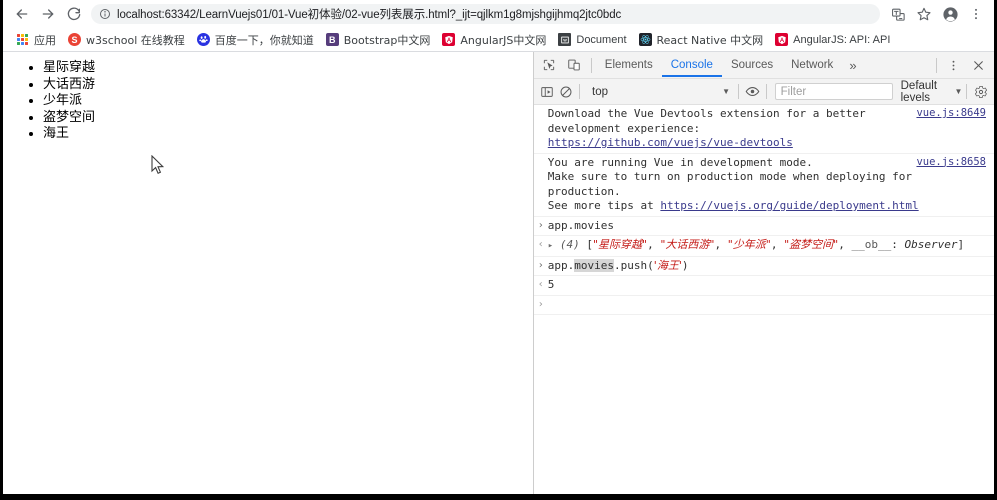 The image size is (997, 500). What do you see at coordinates (833, 91) in the screenshot?
I see `console-filter-input` at bounding box center [833, 91].